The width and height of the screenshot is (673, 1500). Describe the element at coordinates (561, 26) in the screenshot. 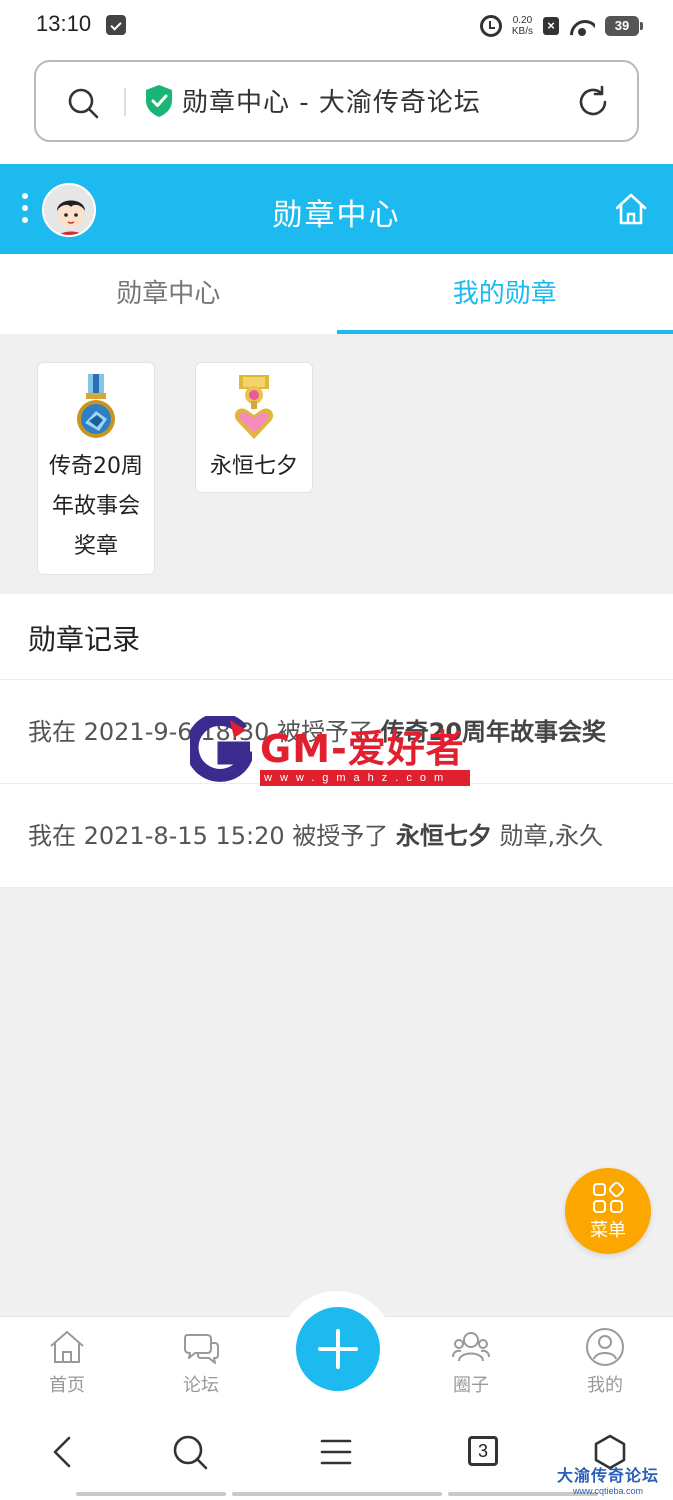

I see `status-icons: 0.20 KB/s × 39` at that location.